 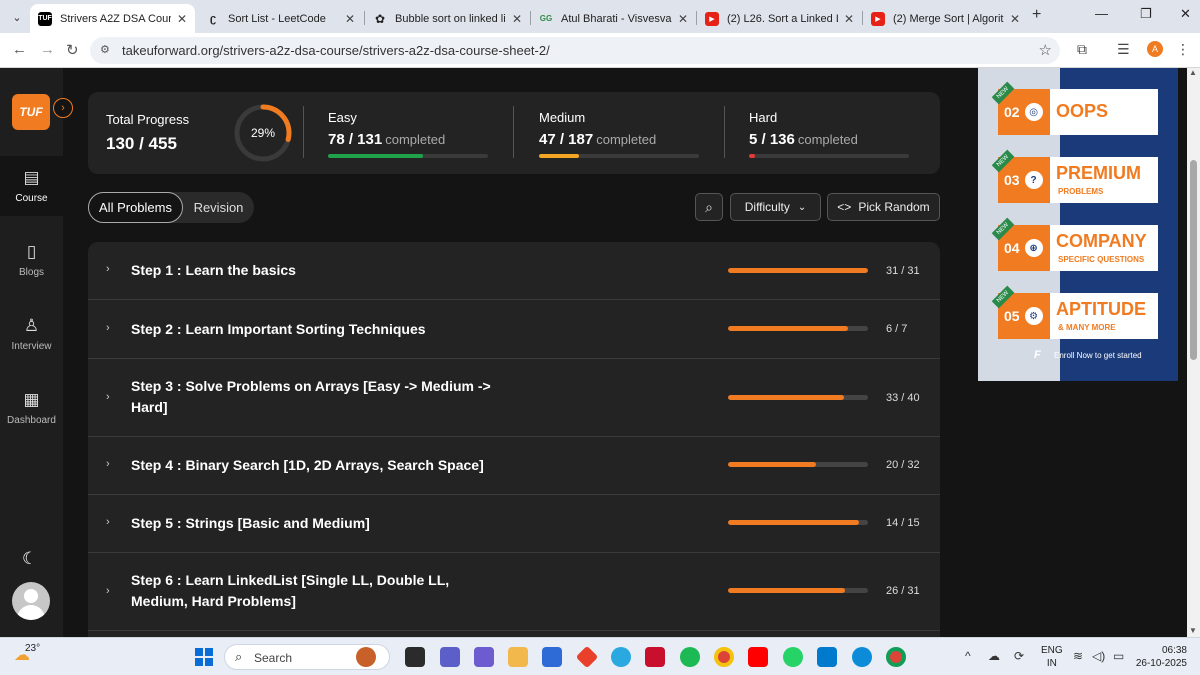 I want to click on ad-logo-icon: F, so click(x=1037, y=355).